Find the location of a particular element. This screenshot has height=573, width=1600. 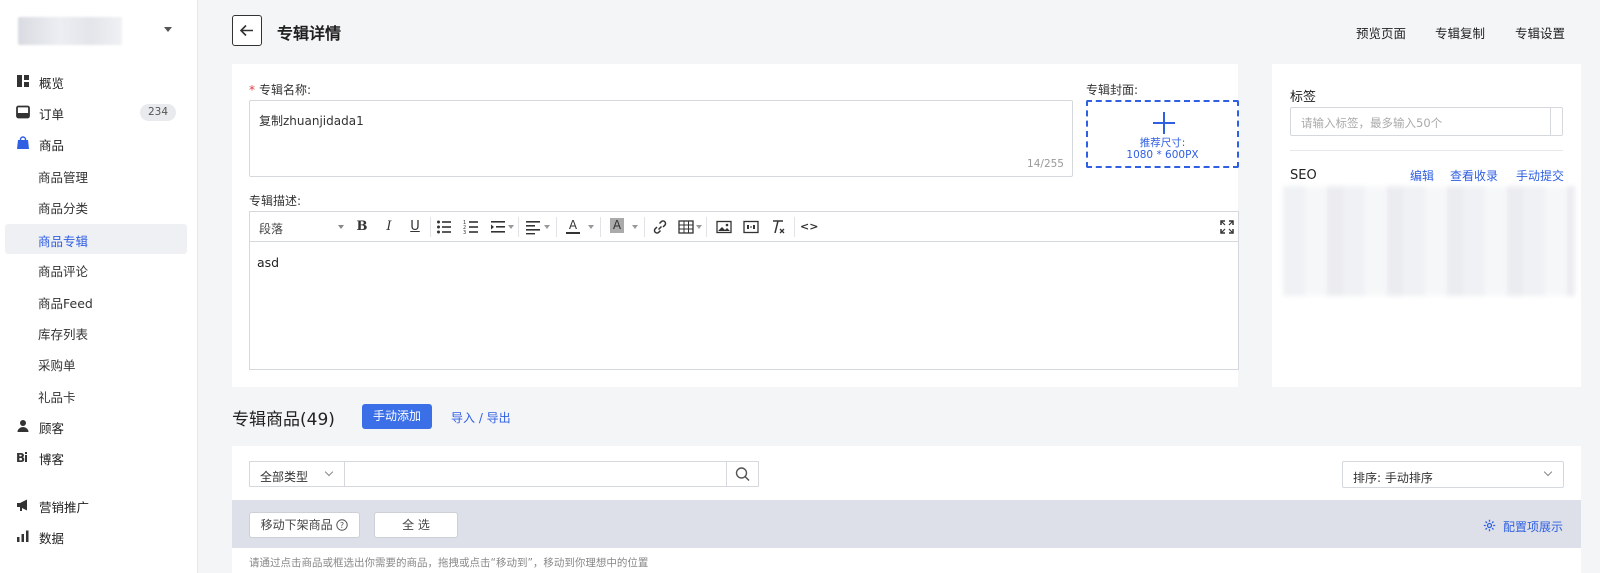

video-icon is located at coordinates (751, 227).